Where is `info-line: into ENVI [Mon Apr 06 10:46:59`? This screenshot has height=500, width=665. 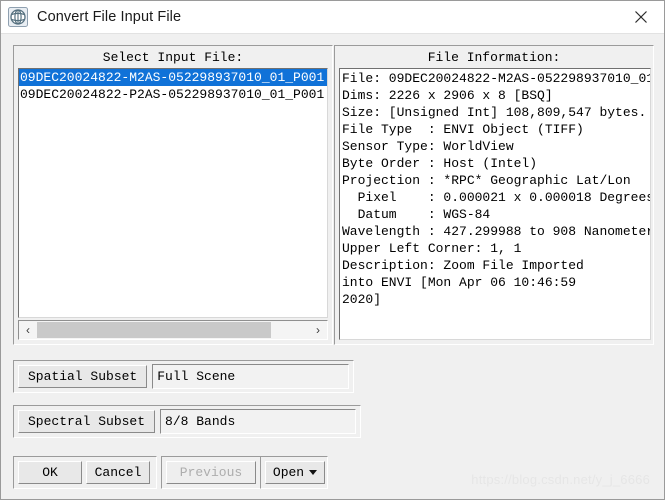
info-line: into ENVI [Mon Apr 06 10:46:59 is located at coordinates (459, 282).